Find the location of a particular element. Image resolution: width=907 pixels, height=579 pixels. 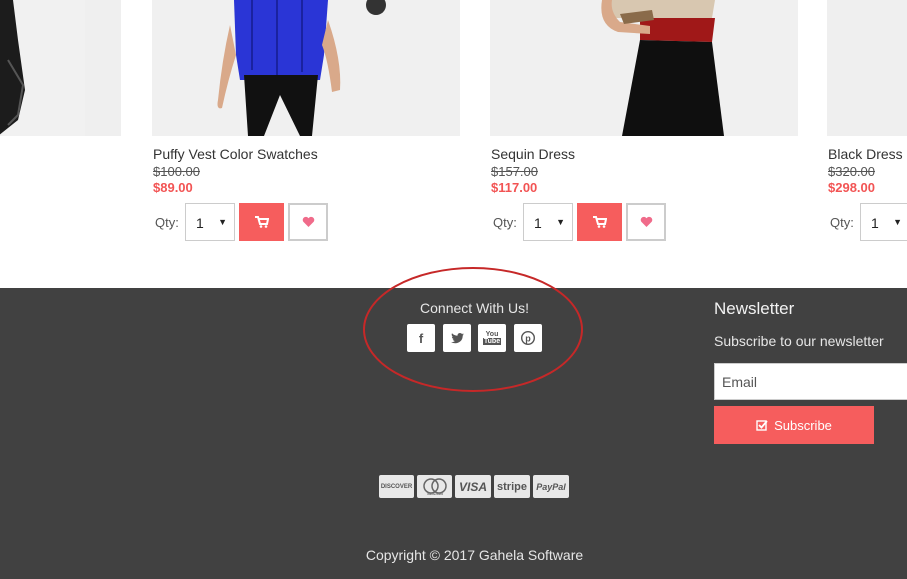

product-name: Sequin Dress is located at coordinates (533, 154).